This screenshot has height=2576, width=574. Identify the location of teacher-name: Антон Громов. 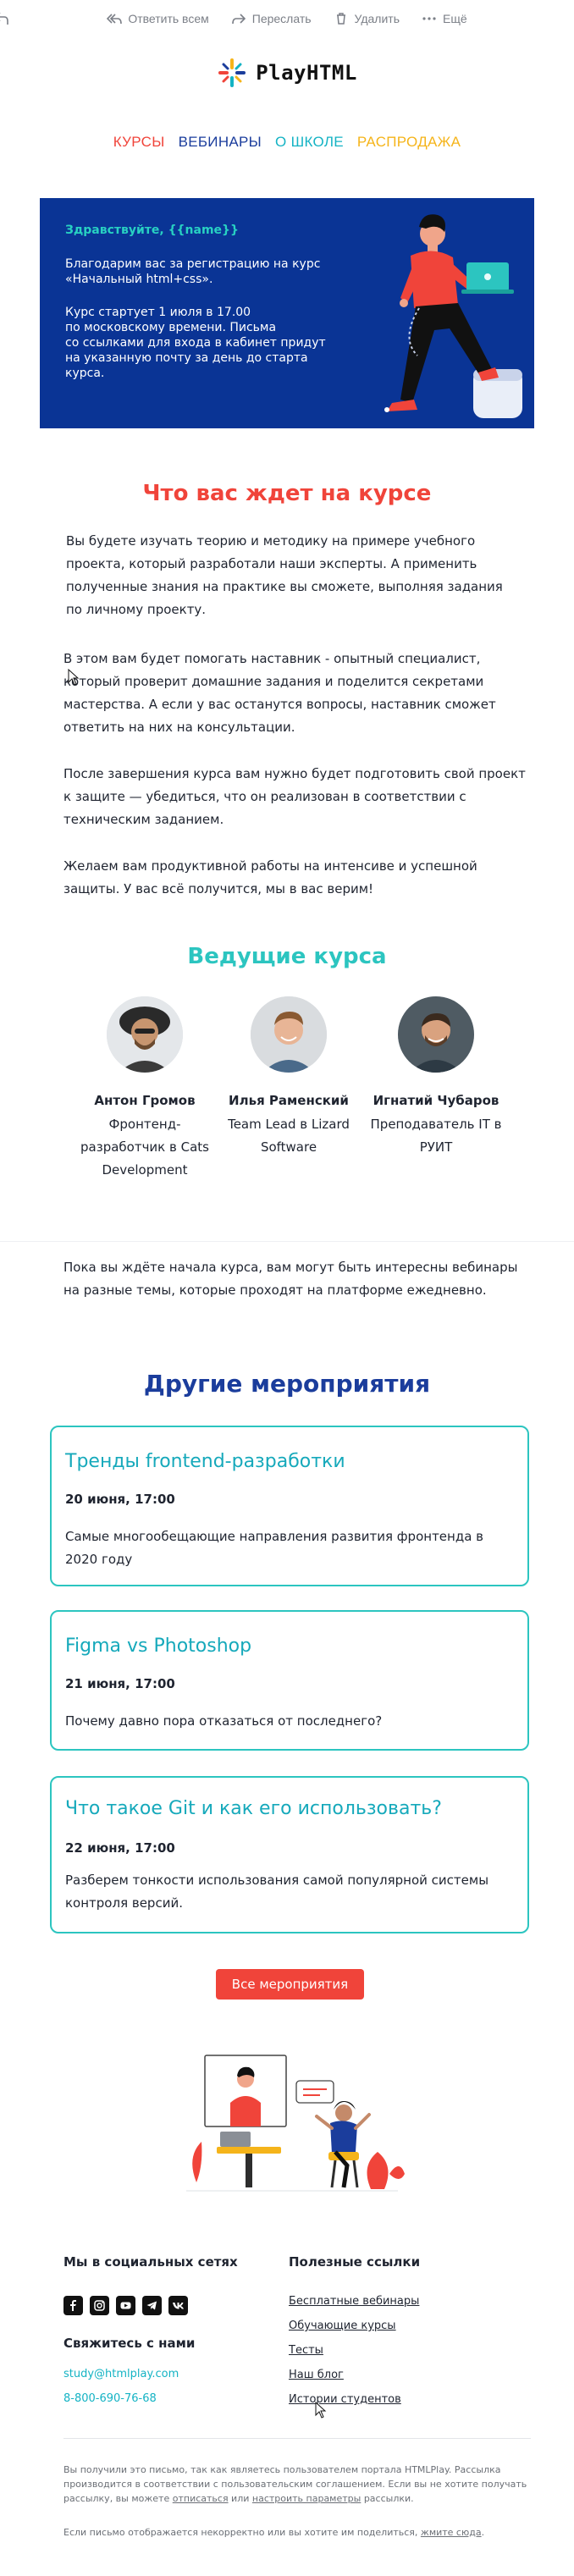
(145, 1101).